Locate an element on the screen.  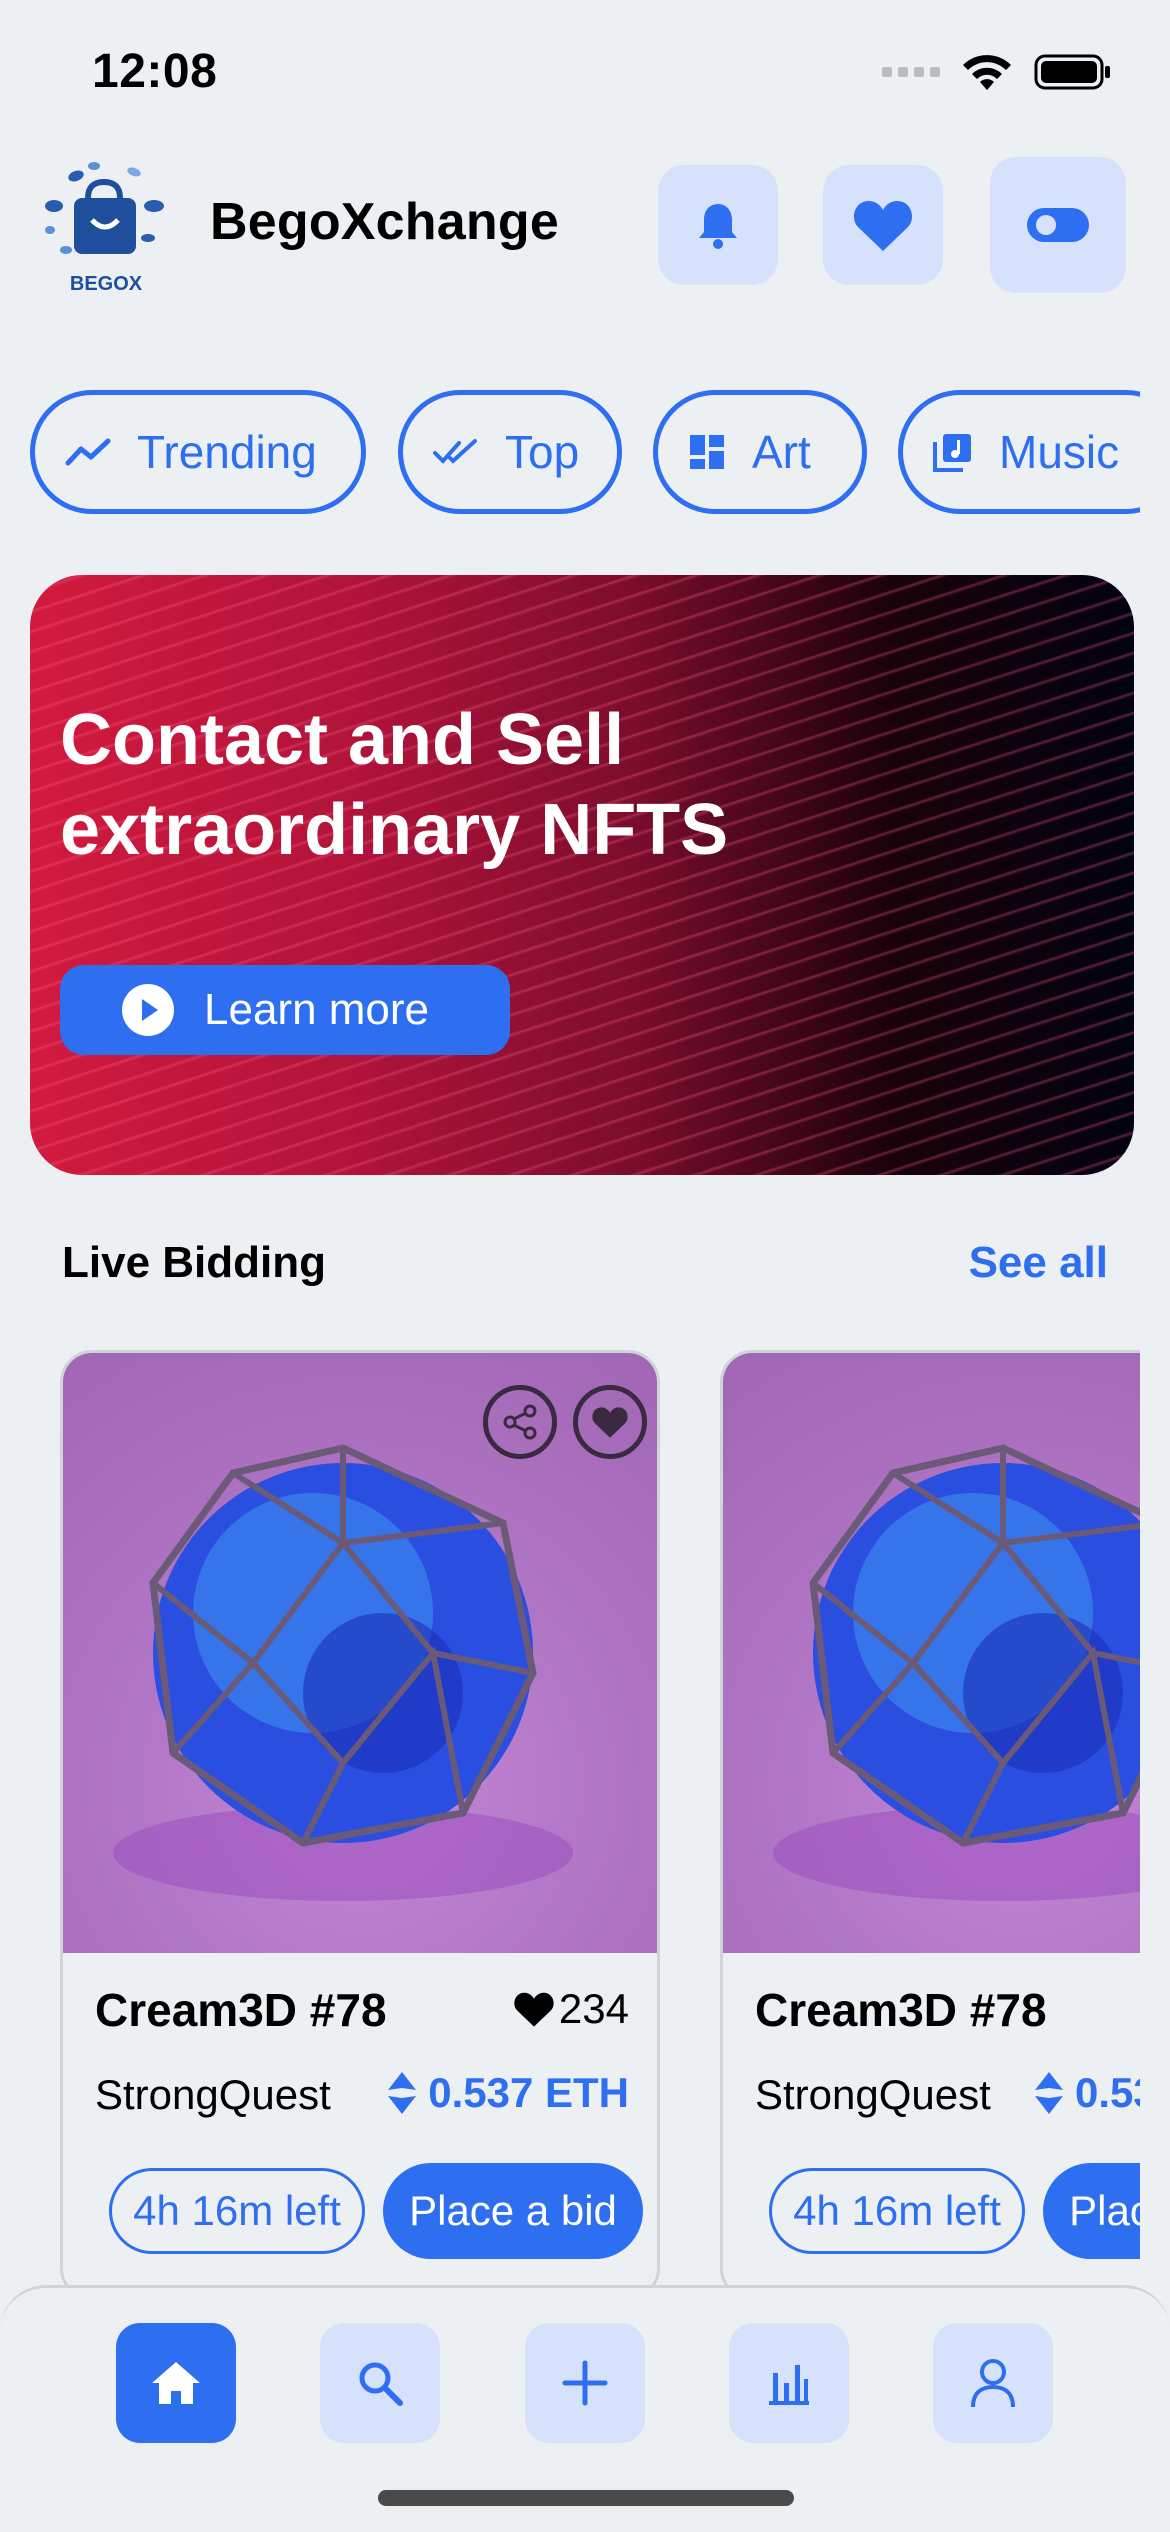
chip-music: Music is located at coordinates (1019, 452).